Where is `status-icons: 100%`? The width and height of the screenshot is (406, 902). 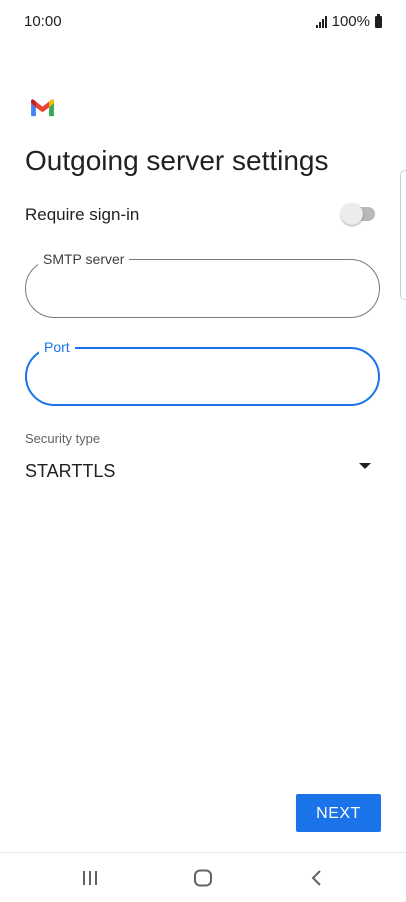
status-icons: 100% is located at coordinates (348, 21).